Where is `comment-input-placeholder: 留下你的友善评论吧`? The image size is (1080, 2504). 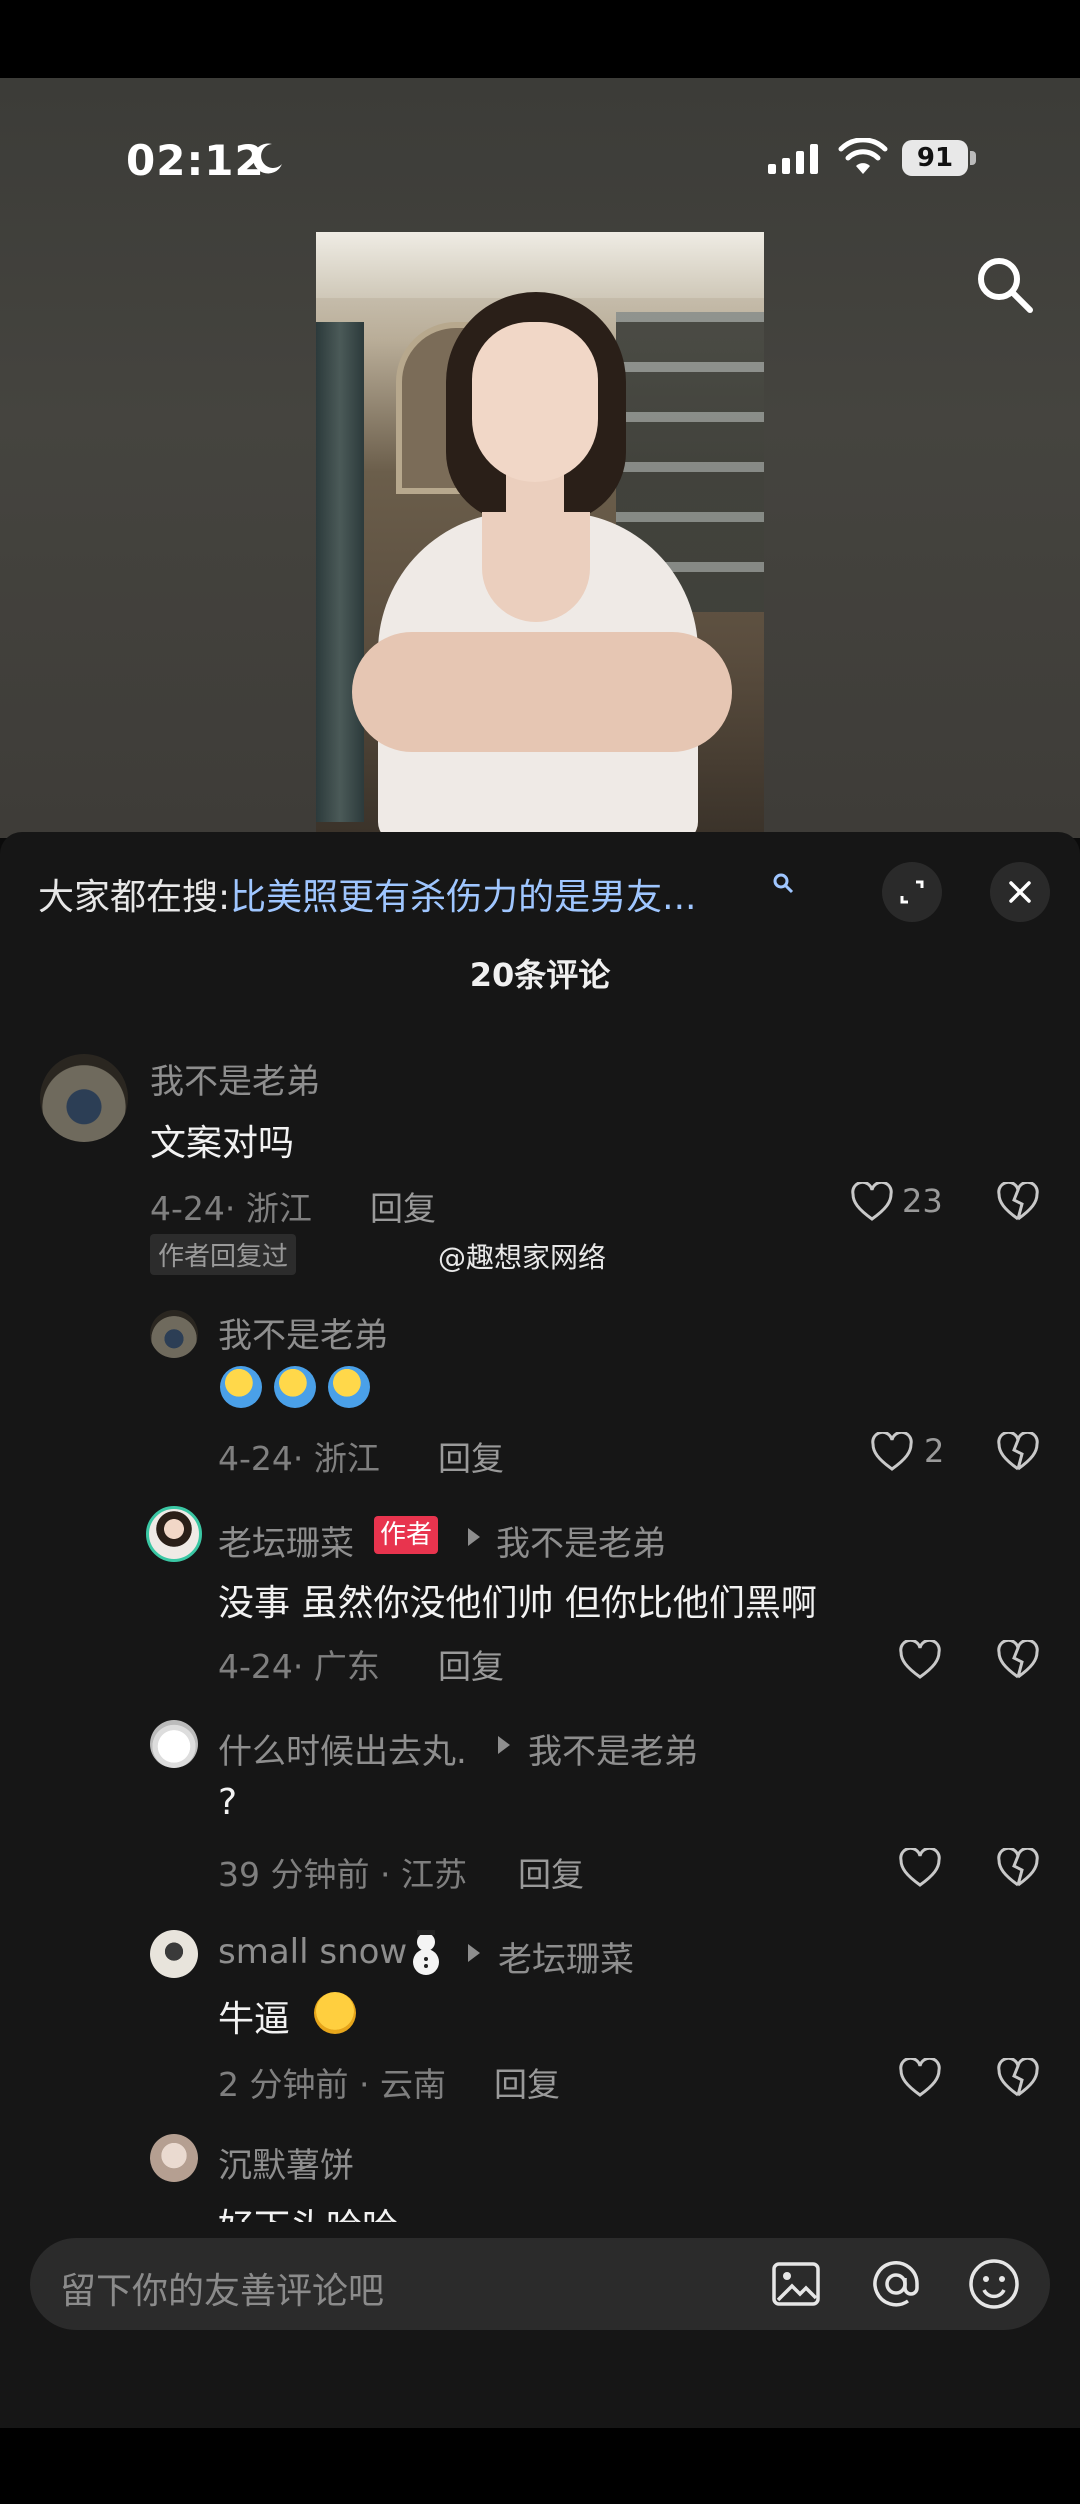
comment-input-placeholder: 留下你的友善评论吧 is located at coordinates (222, 2291).